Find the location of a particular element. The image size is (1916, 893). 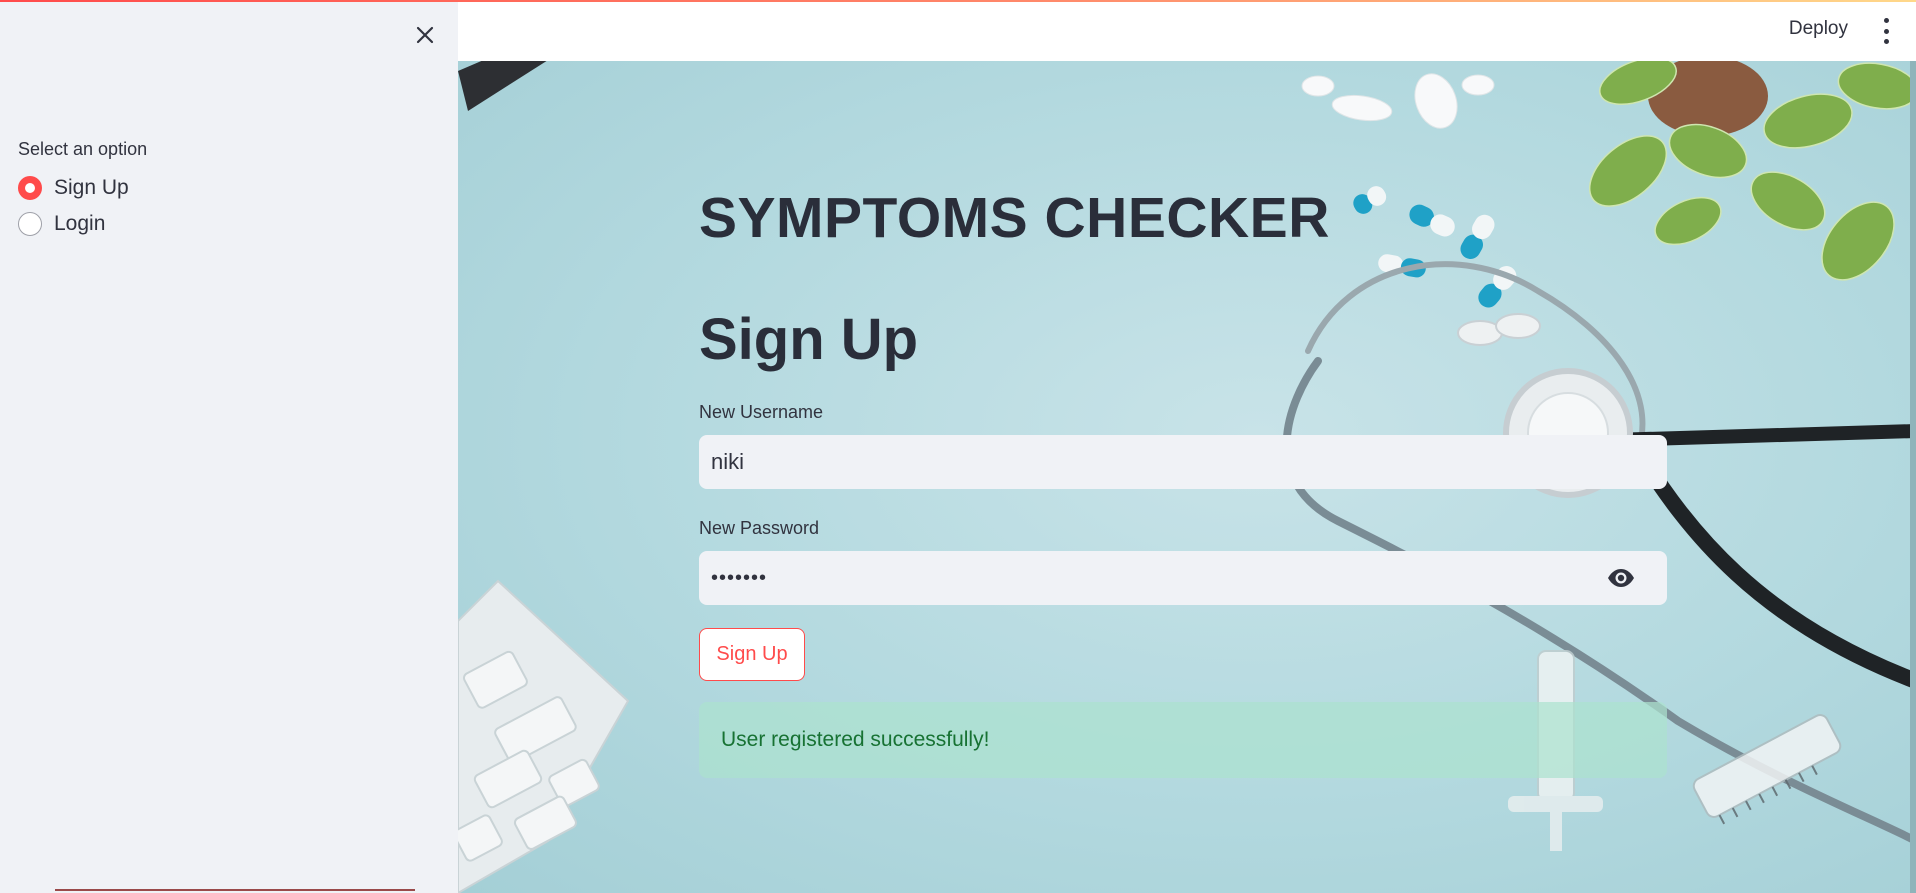

header-decoration-stripe is located at coordinates (958, 1).